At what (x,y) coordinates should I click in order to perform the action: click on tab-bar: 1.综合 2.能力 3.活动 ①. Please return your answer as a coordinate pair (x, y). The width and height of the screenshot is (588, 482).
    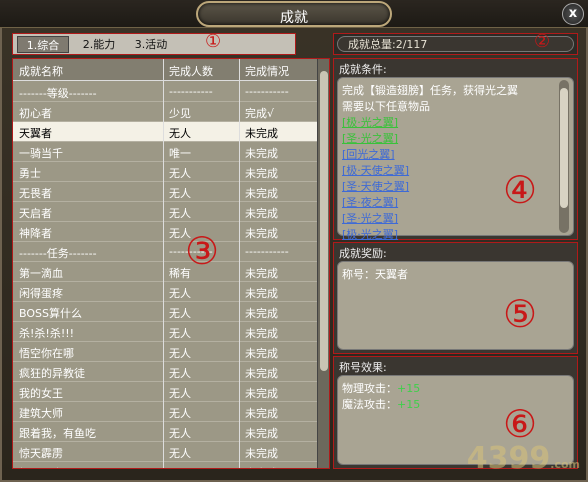
    Looking at the image, I should click on (154, 43).